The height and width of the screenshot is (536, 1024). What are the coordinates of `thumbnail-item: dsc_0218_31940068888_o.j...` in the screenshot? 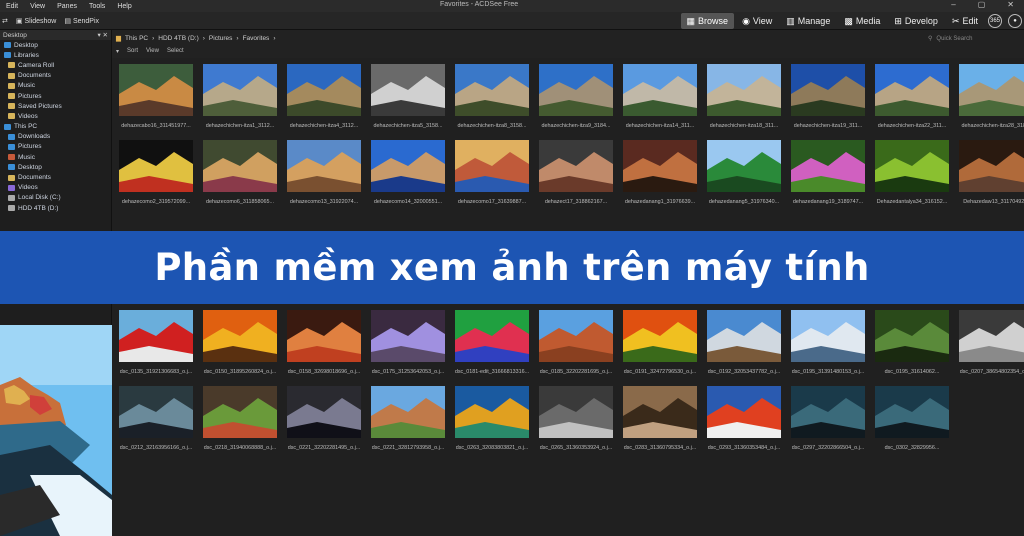 It's located at (240, 417).